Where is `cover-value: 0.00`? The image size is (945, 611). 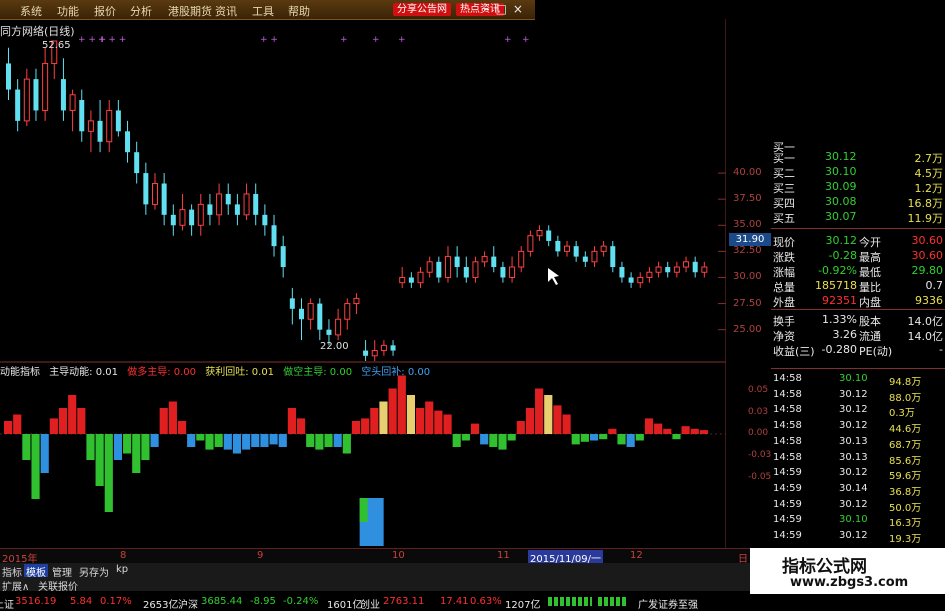
cover-value: 0.00 is located at coordinates (419, 372).